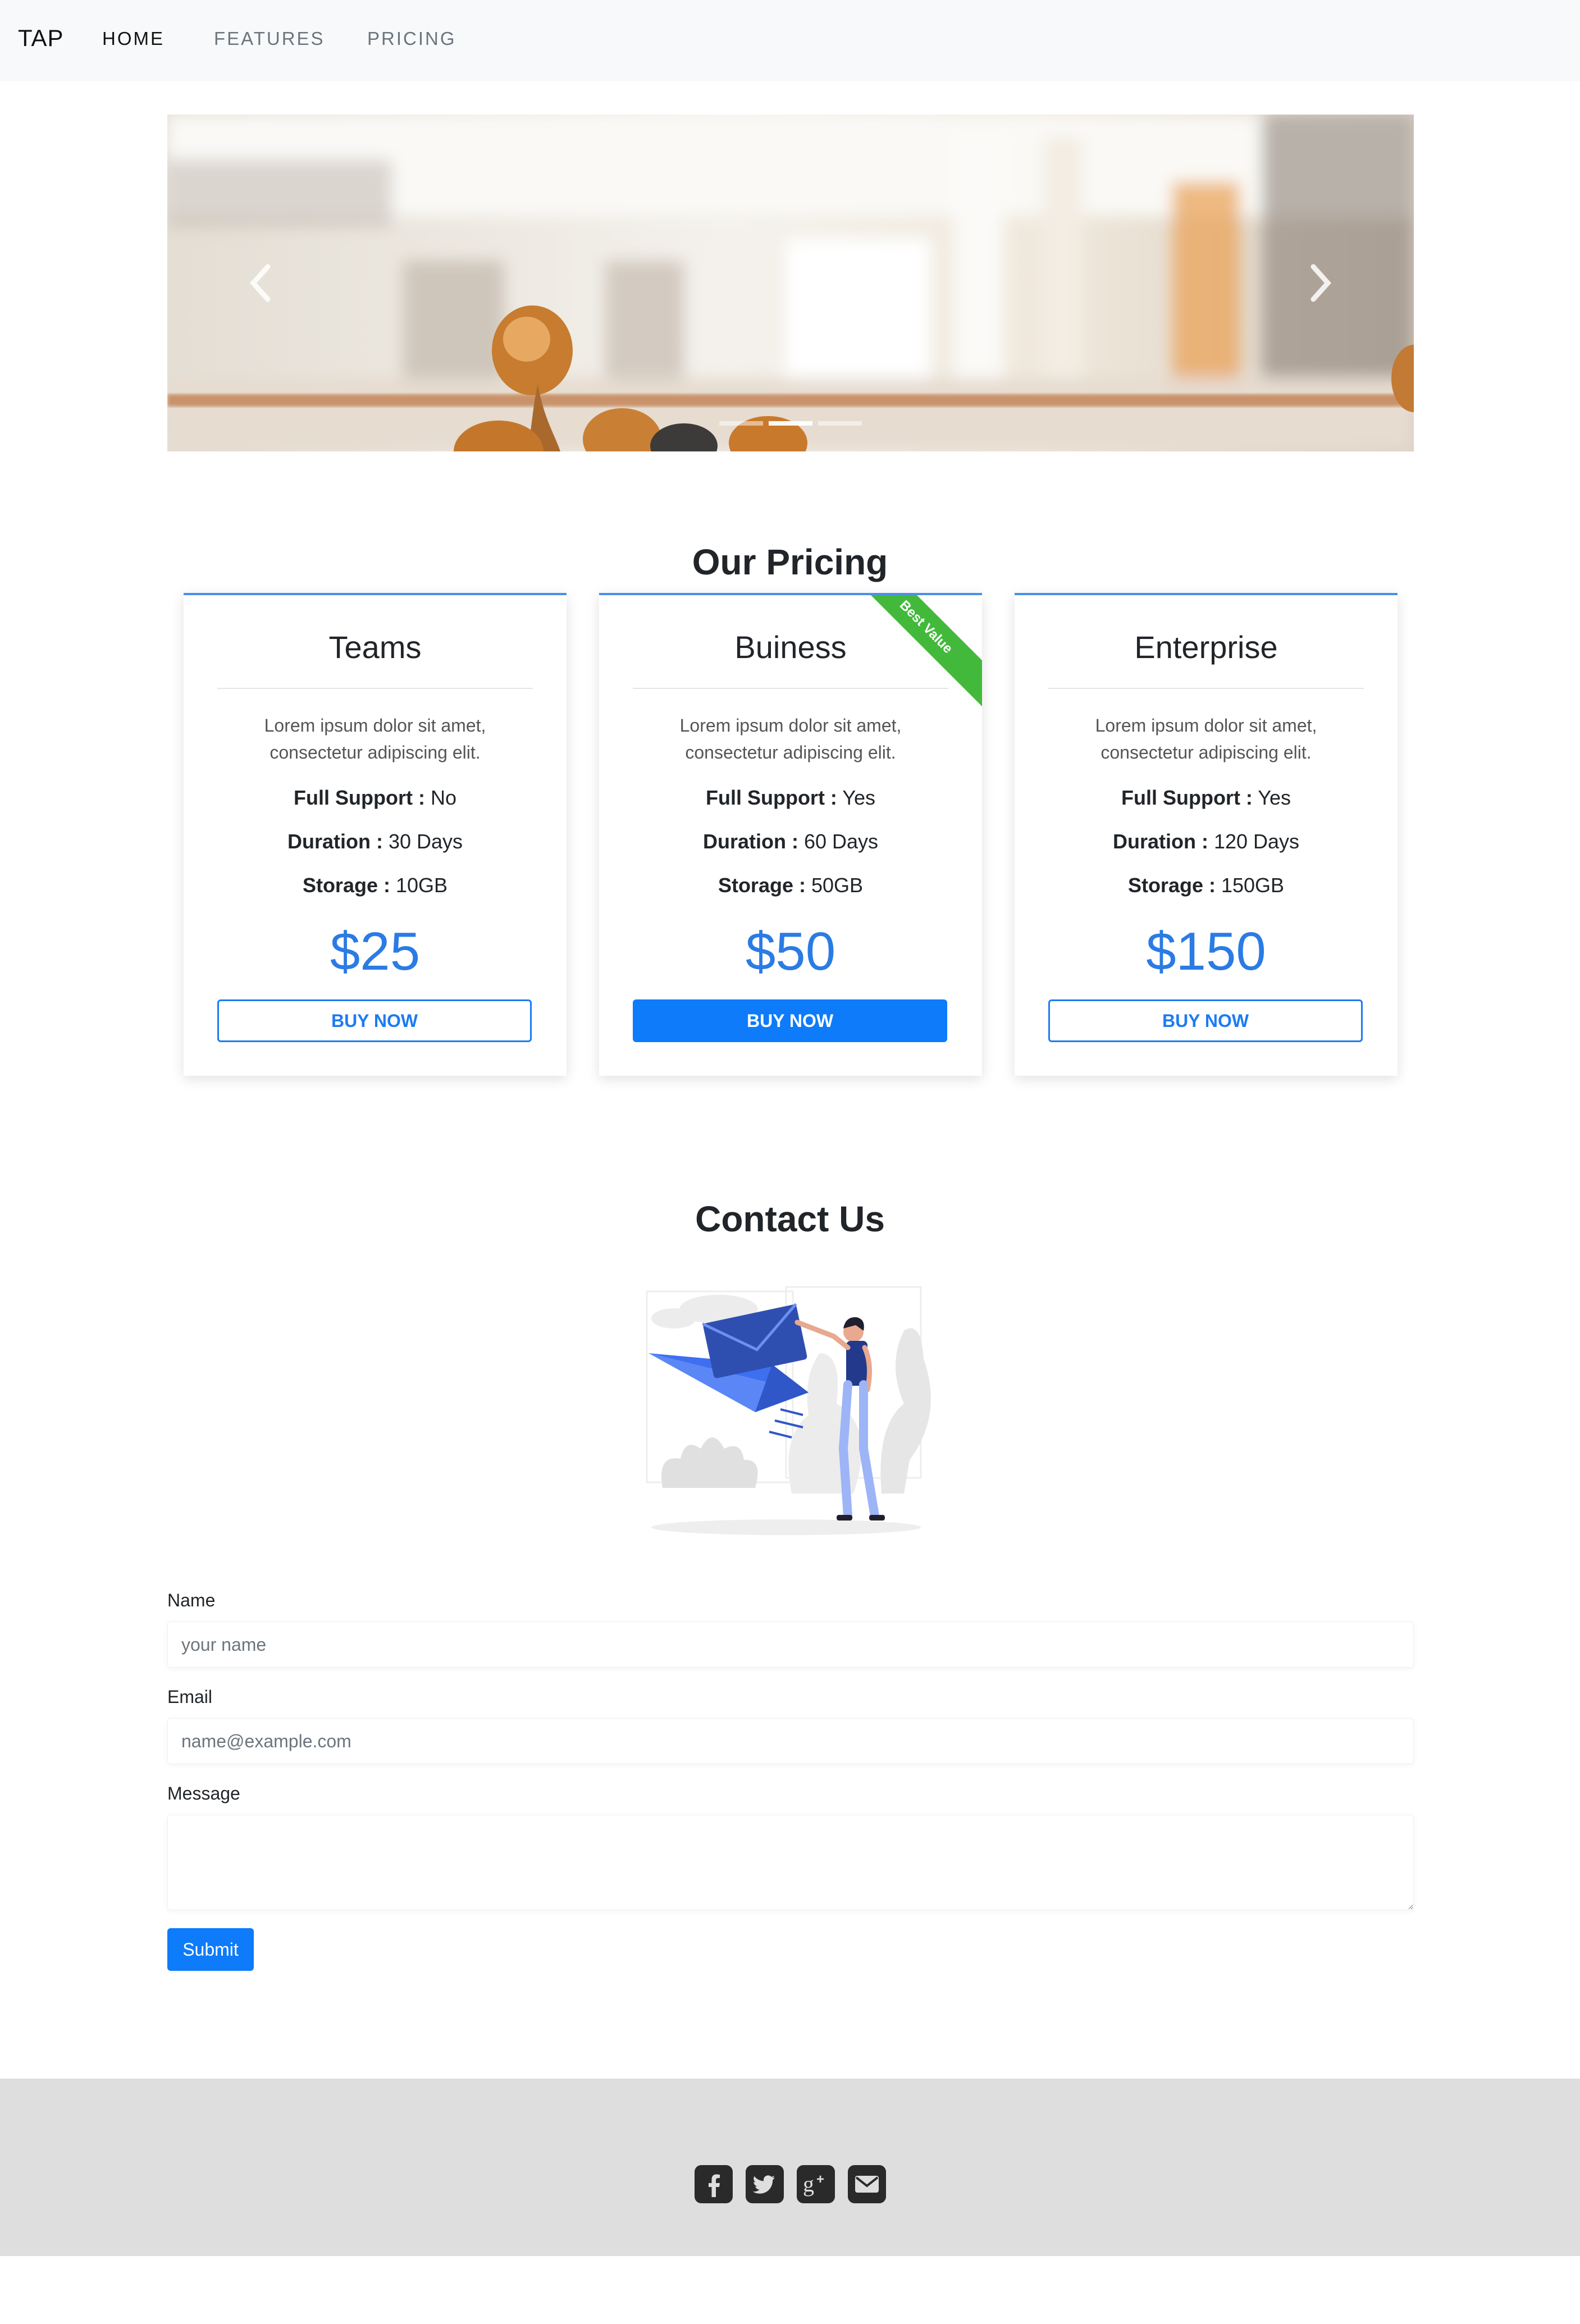 This screenshot has width=1580, height=2324. What do you see at coordinates (190, 1697) in the screenshot?
I see `email-label: Email` at bounding box center [190, 1697].